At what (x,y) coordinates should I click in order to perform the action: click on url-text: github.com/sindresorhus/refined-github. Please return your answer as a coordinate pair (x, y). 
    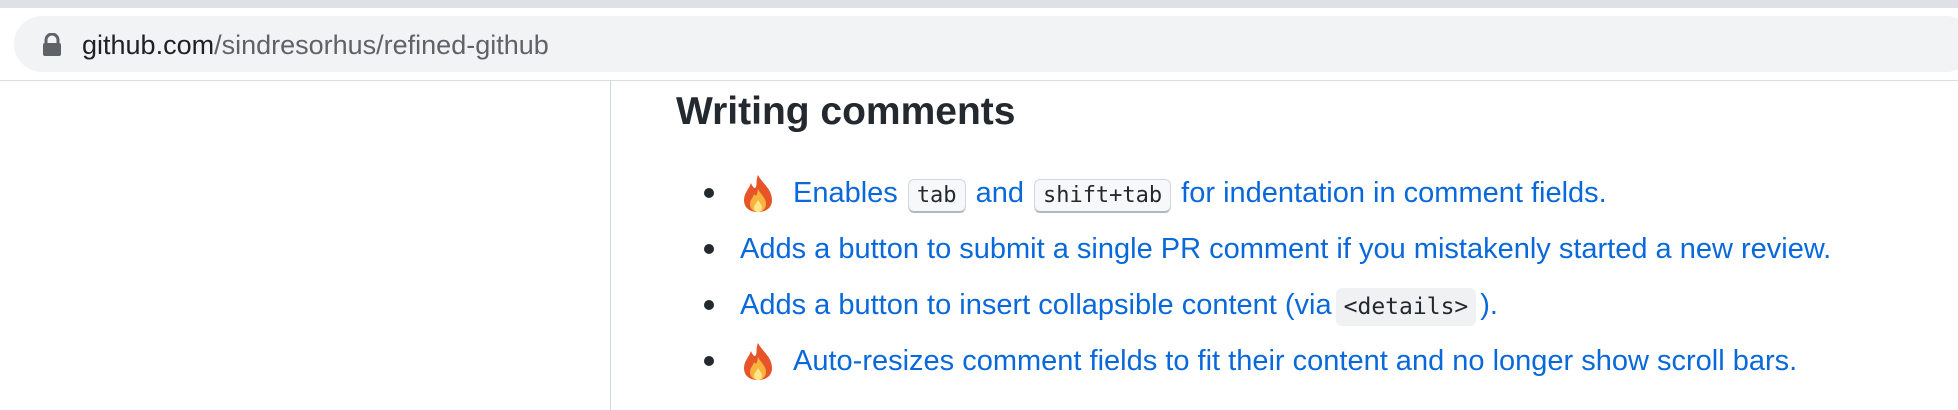
    Looking at the image, I should click on (315, 45).